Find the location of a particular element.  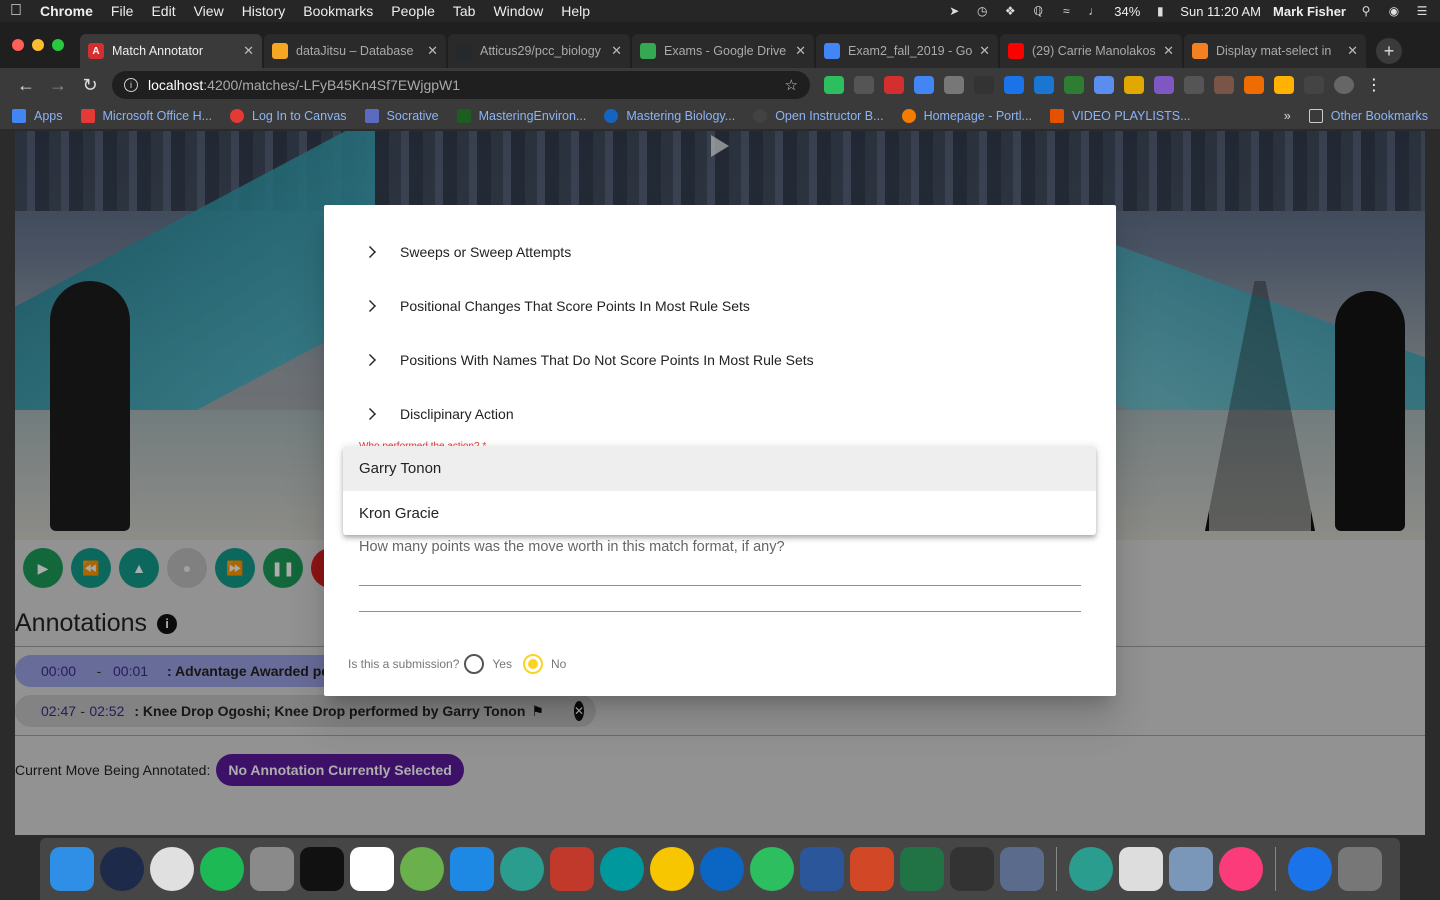

menu-bookmarks: Bookmarks is located at coordinates (338, 11).